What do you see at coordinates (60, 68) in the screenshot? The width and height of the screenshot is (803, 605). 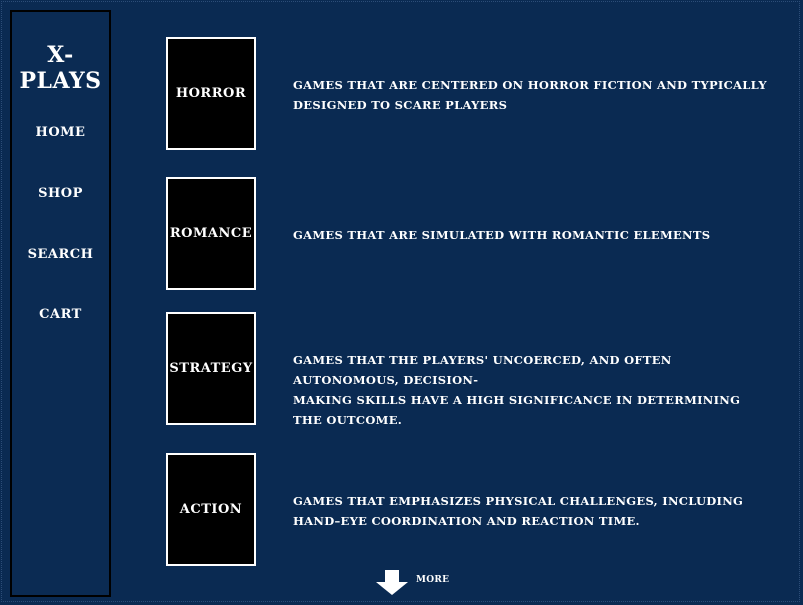 I see `site-logo: X-PLAYS` at bounding box center [60, 68].